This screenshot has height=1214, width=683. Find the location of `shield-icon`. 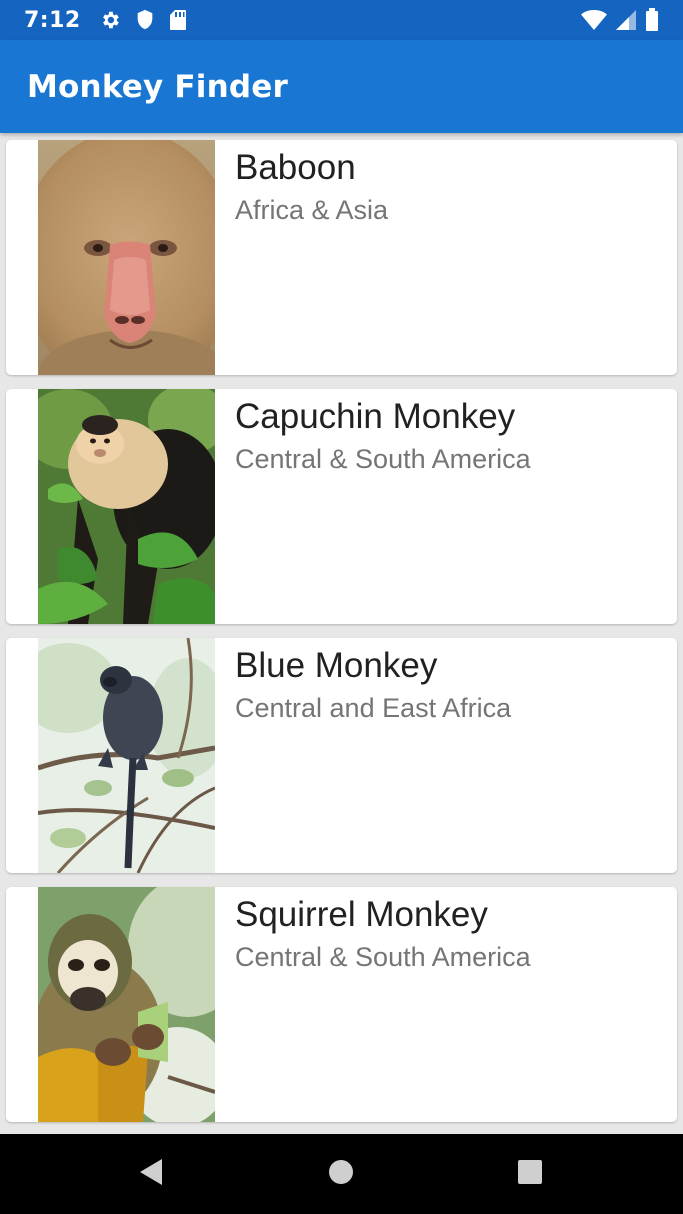

shield-icon is located at coordinates (145, 20).